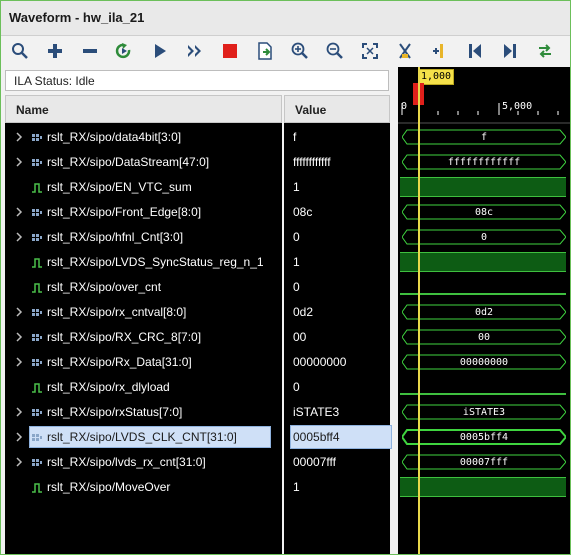 The image size is (571, 555). What do you see at coordinates (55, 51) in the screenshot?
I see `add-icon` at bounding box center [55, 51].